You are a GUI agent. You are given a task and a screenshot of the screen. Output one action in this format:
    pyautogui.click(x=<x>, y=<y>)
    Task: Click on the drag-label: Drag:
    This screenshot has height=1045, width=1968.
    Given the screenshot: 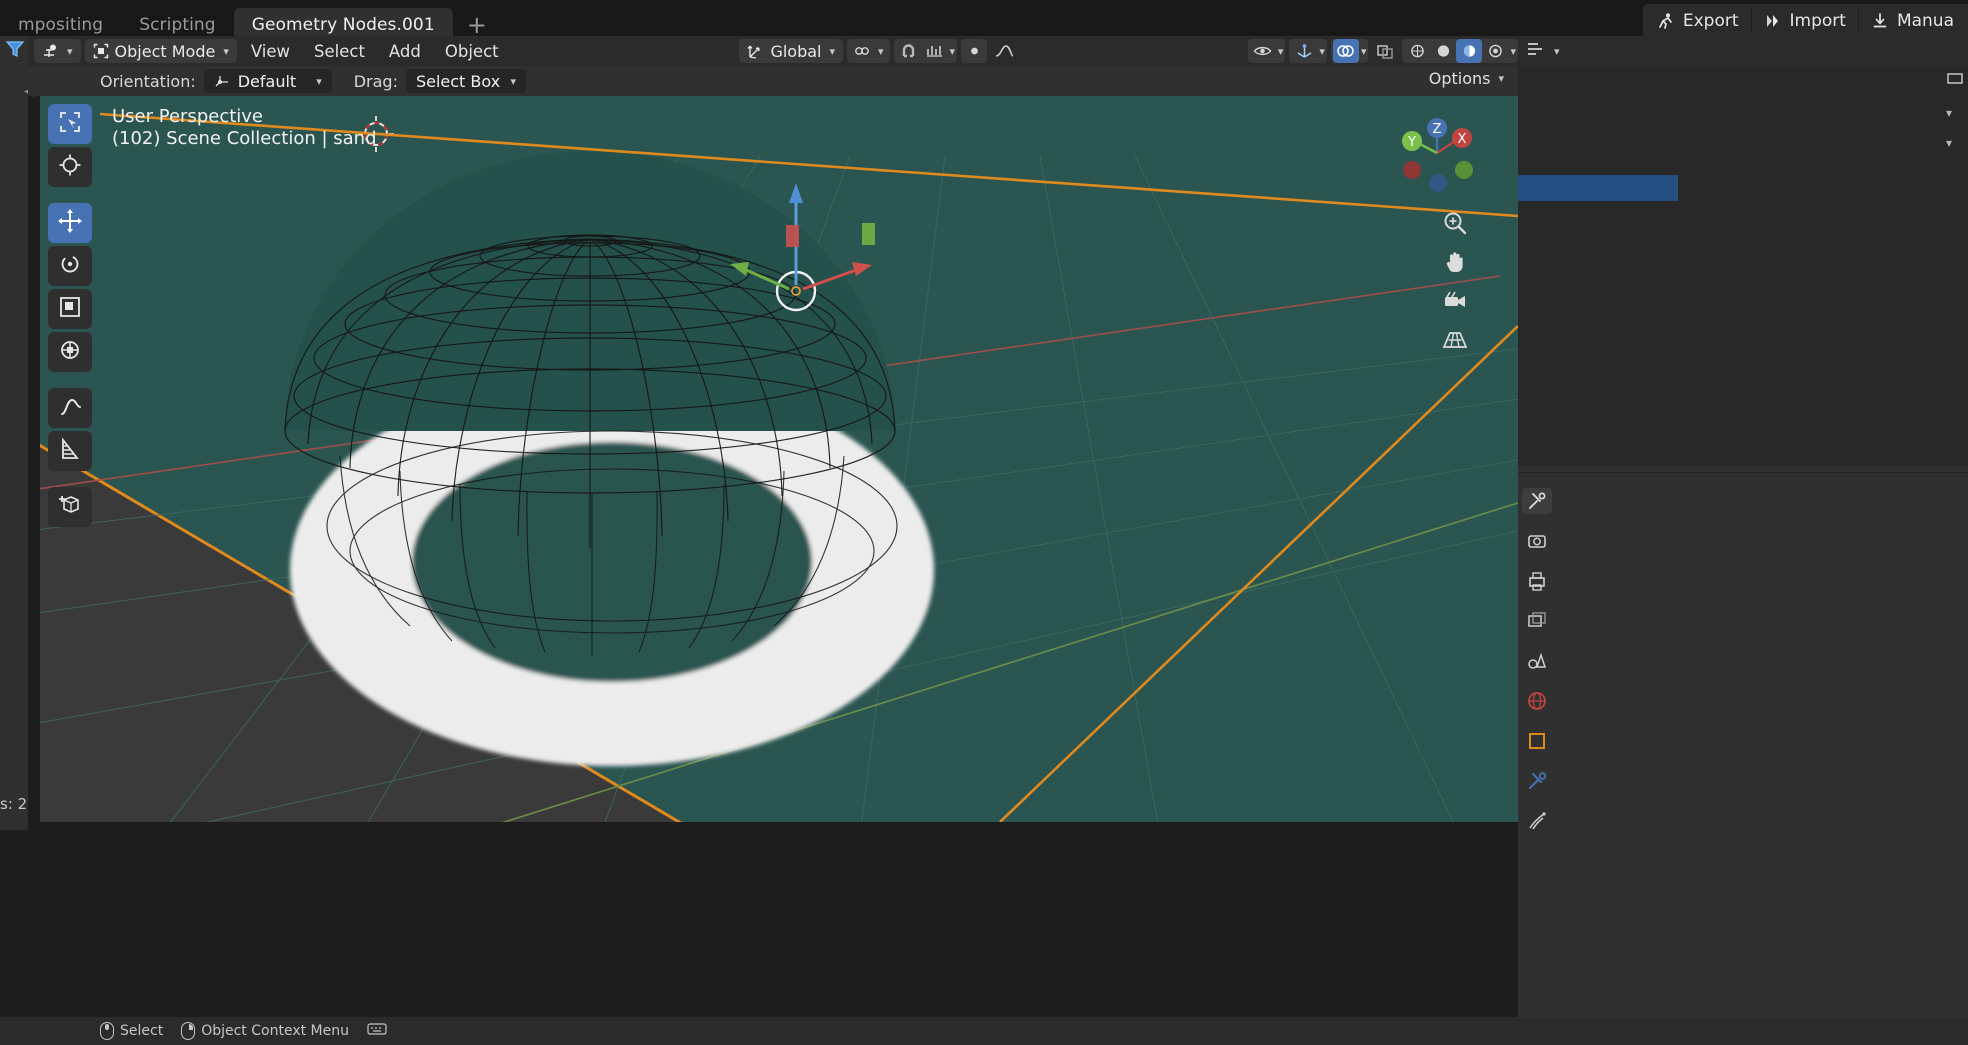 What is the action you would take?
    pyautogui.click(x=375, y=81)
    